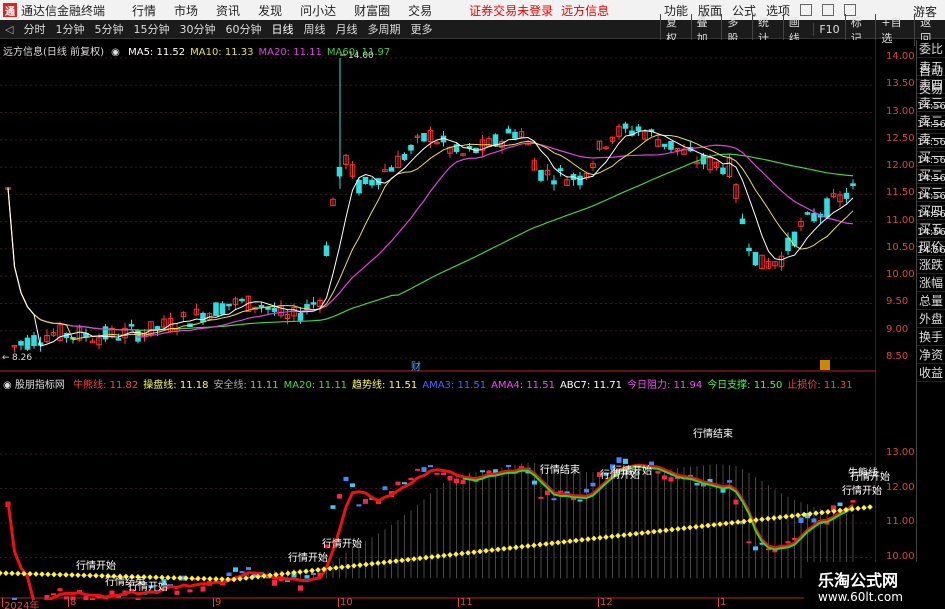  What do you see at coordinates (900, 220) in the screenshot?
I see `main-y-tick: 11.00` at bounding box center [900, 220].